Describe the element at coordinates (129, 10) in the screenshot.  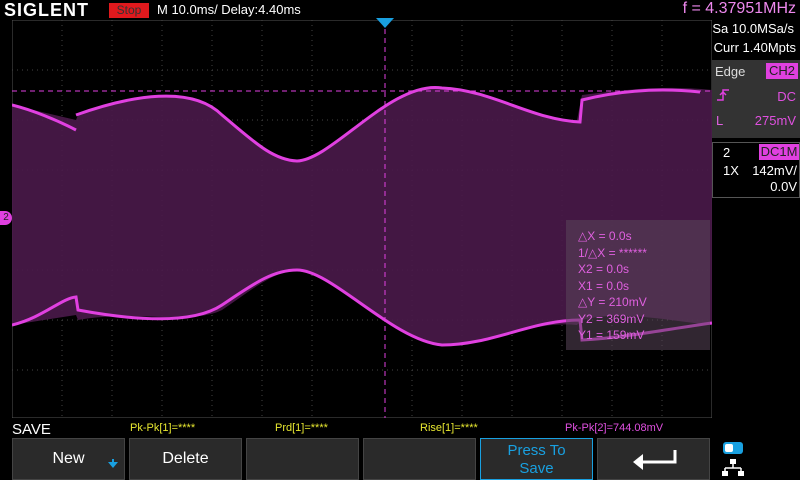
I see `run-stop-indicator: Stop` at that location.